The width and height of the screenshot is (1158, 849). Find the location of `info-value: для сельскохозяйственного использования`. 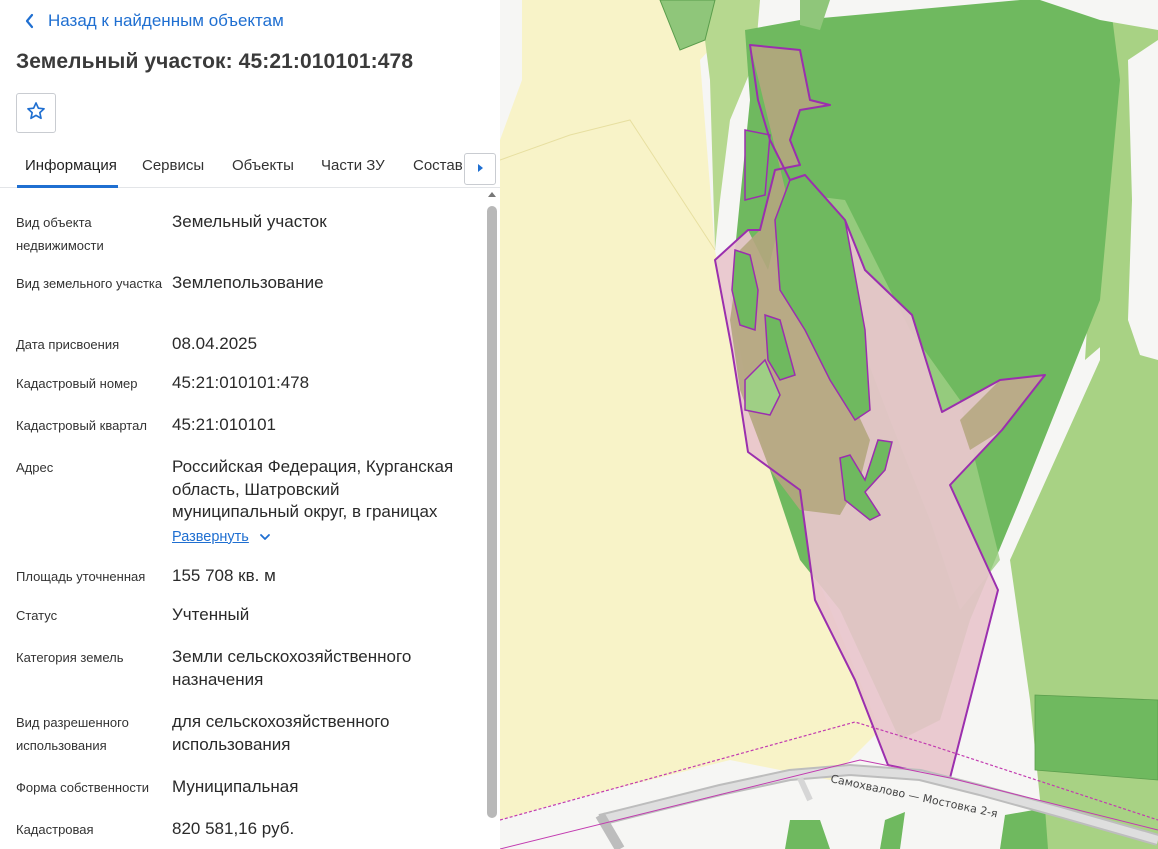

info-value: для сельскохозяйственного использования is located at coordinates (281, 733).